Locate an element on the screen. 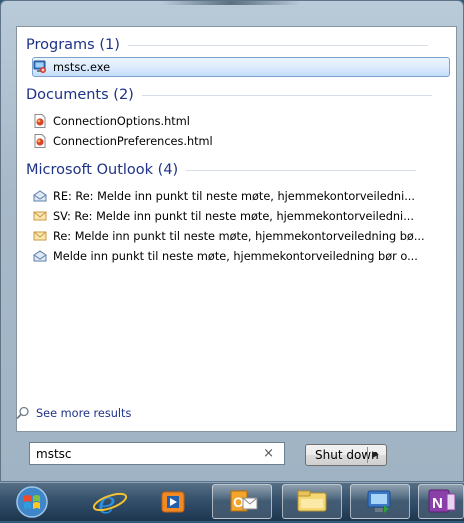  group-header-documents: Documents (2) is located at coordinates (229, 95).